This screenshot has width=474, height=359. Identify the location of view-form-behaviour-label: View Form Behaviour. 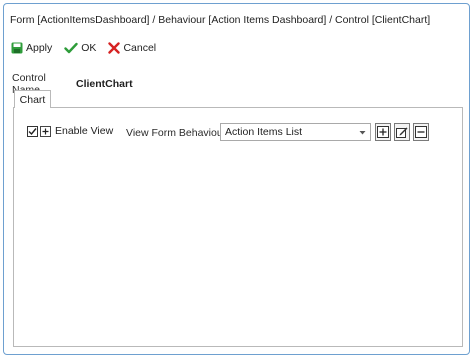
(176, 133).